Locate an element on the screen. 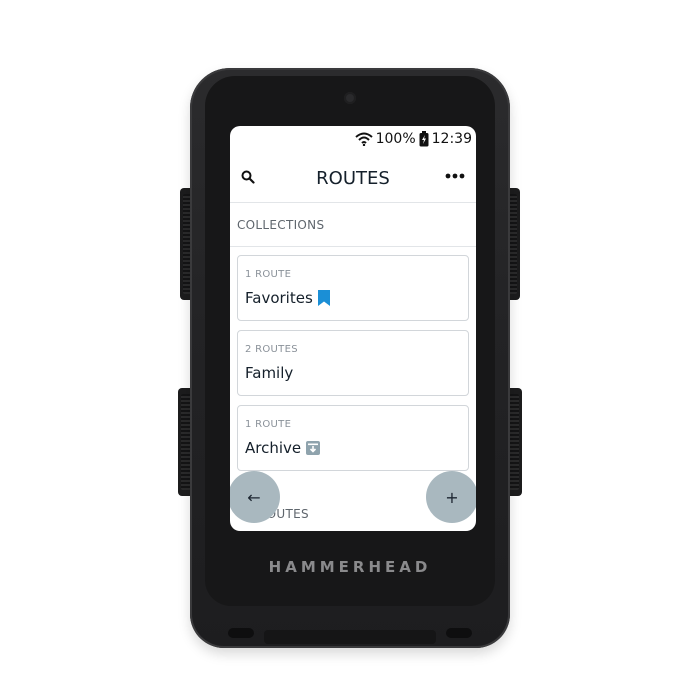 The height and width of the screenshot is (700, 700). plus-icon: + is located at coordinates (452, 497).